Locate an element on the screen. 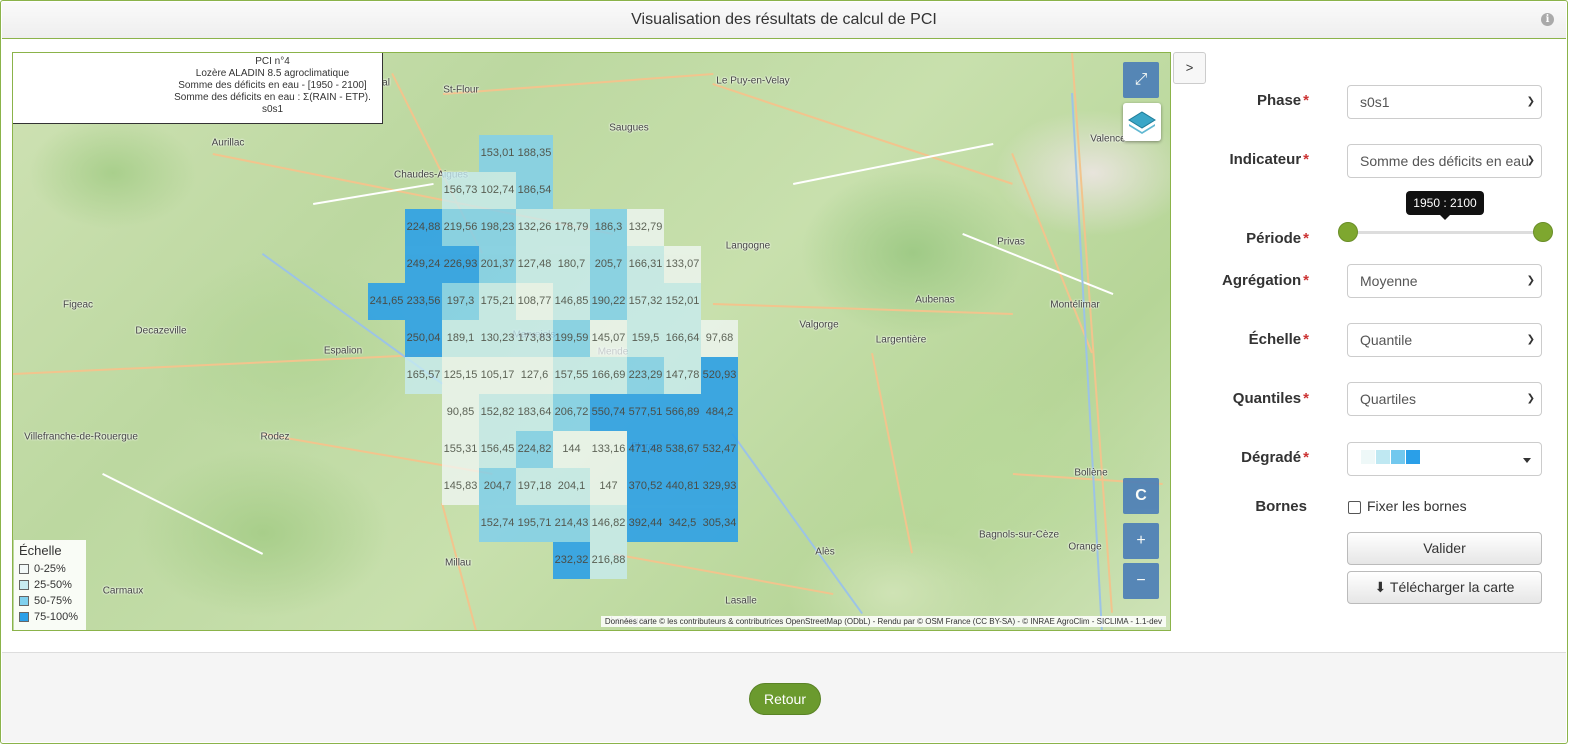 The width and height of the screenshot is (1570, 745). pci-grid-cell: 97,68 is located at coordinates (719, 338).